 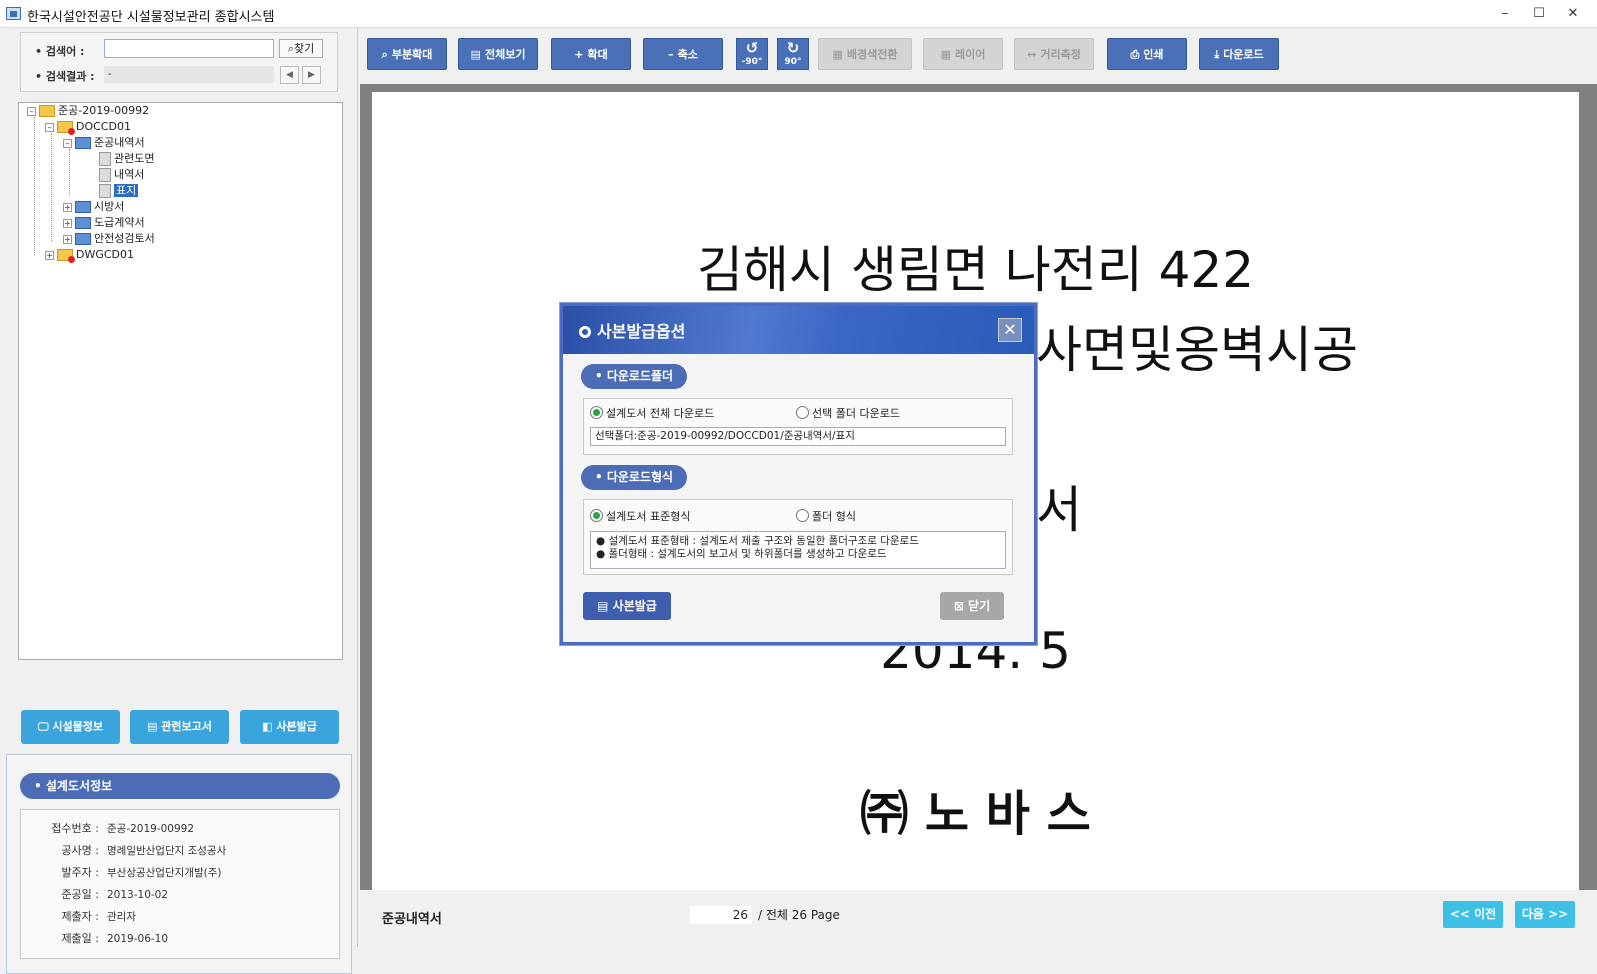 I want to click on maximize-button: ☐, so click(x=1539, y=14).